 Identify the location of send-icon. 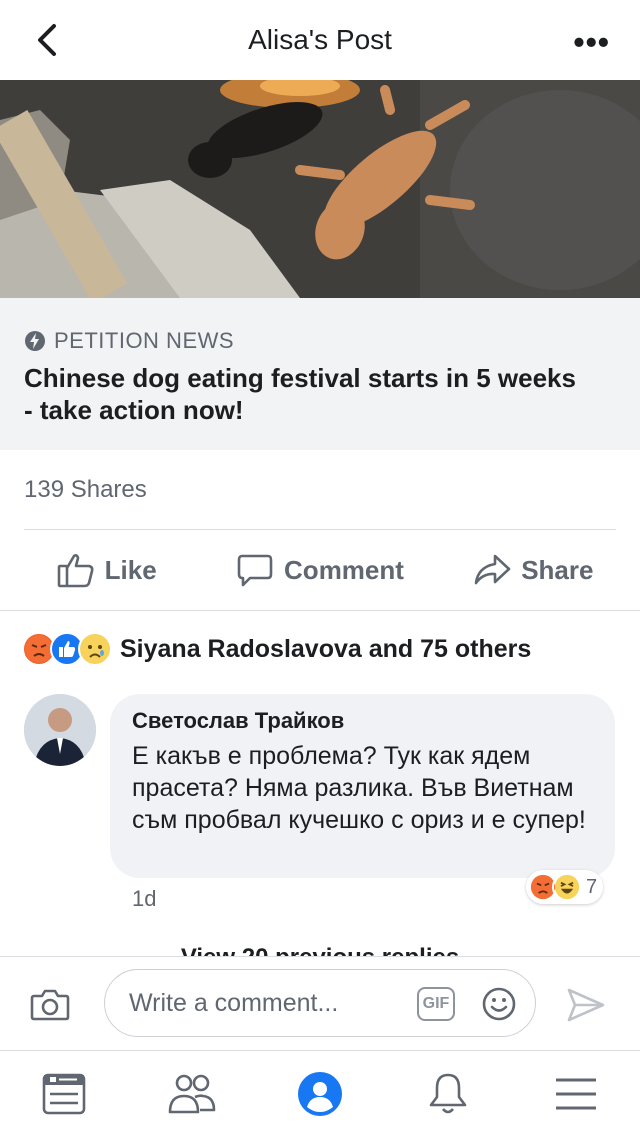
(586, 1005).